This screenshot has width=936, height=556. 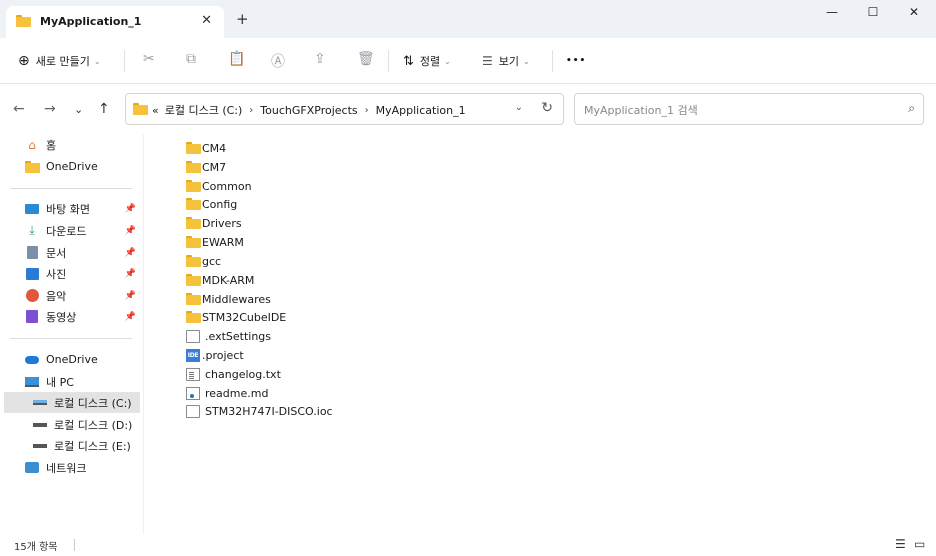 I want to click on list-item: CM4, so click(x=206, y=148).